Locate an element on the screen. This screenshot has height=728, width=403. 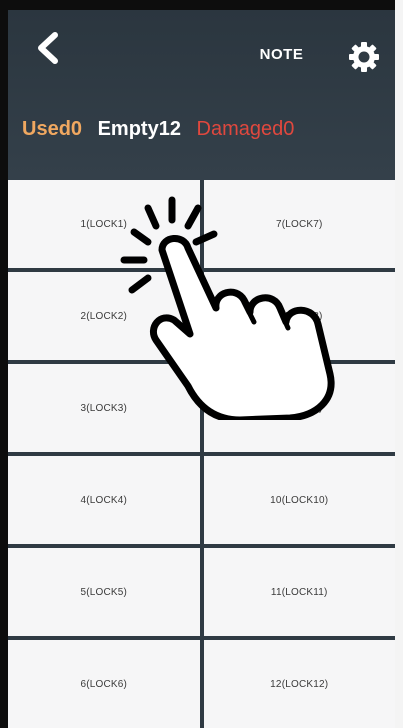
lock-cell-3: 3(LOCK3) is located at coordinates (104, 408).